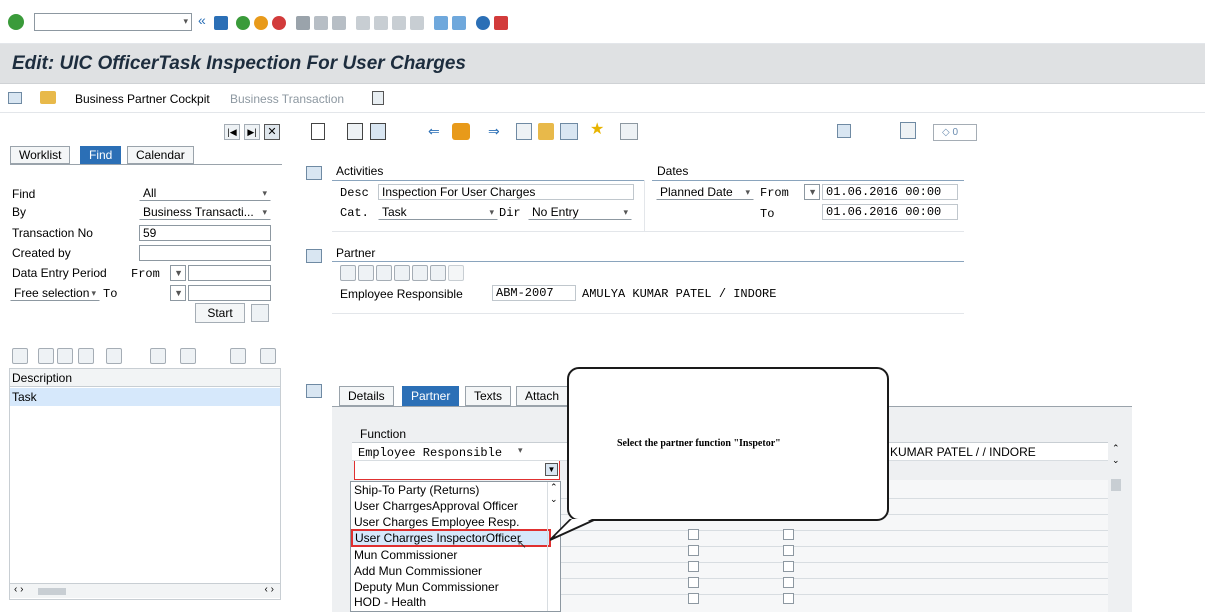 The width and height of the screenshot is (1205, 612). I want to click on last-entry-icon: ▶|, so click(252, 132).